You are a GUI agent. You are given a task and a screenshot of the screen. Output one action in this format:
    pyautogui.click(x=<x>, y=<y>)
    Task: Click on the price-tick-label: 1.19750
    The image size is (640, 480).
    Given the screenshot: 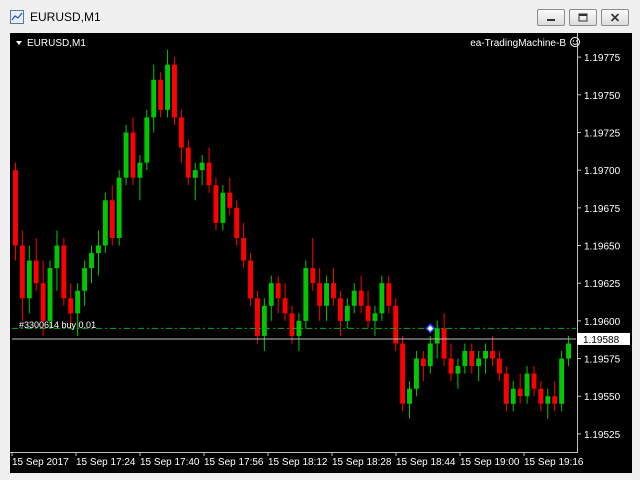 What is the action you would take?
    pyautogui.click(x=602, y=96)
    